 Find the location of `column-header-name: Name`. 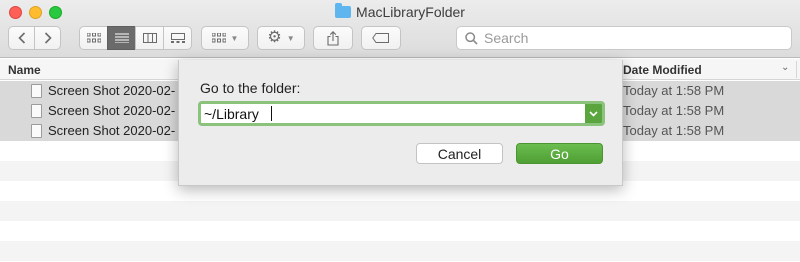

column-header-name: Name is located at coordinates (24, 70).